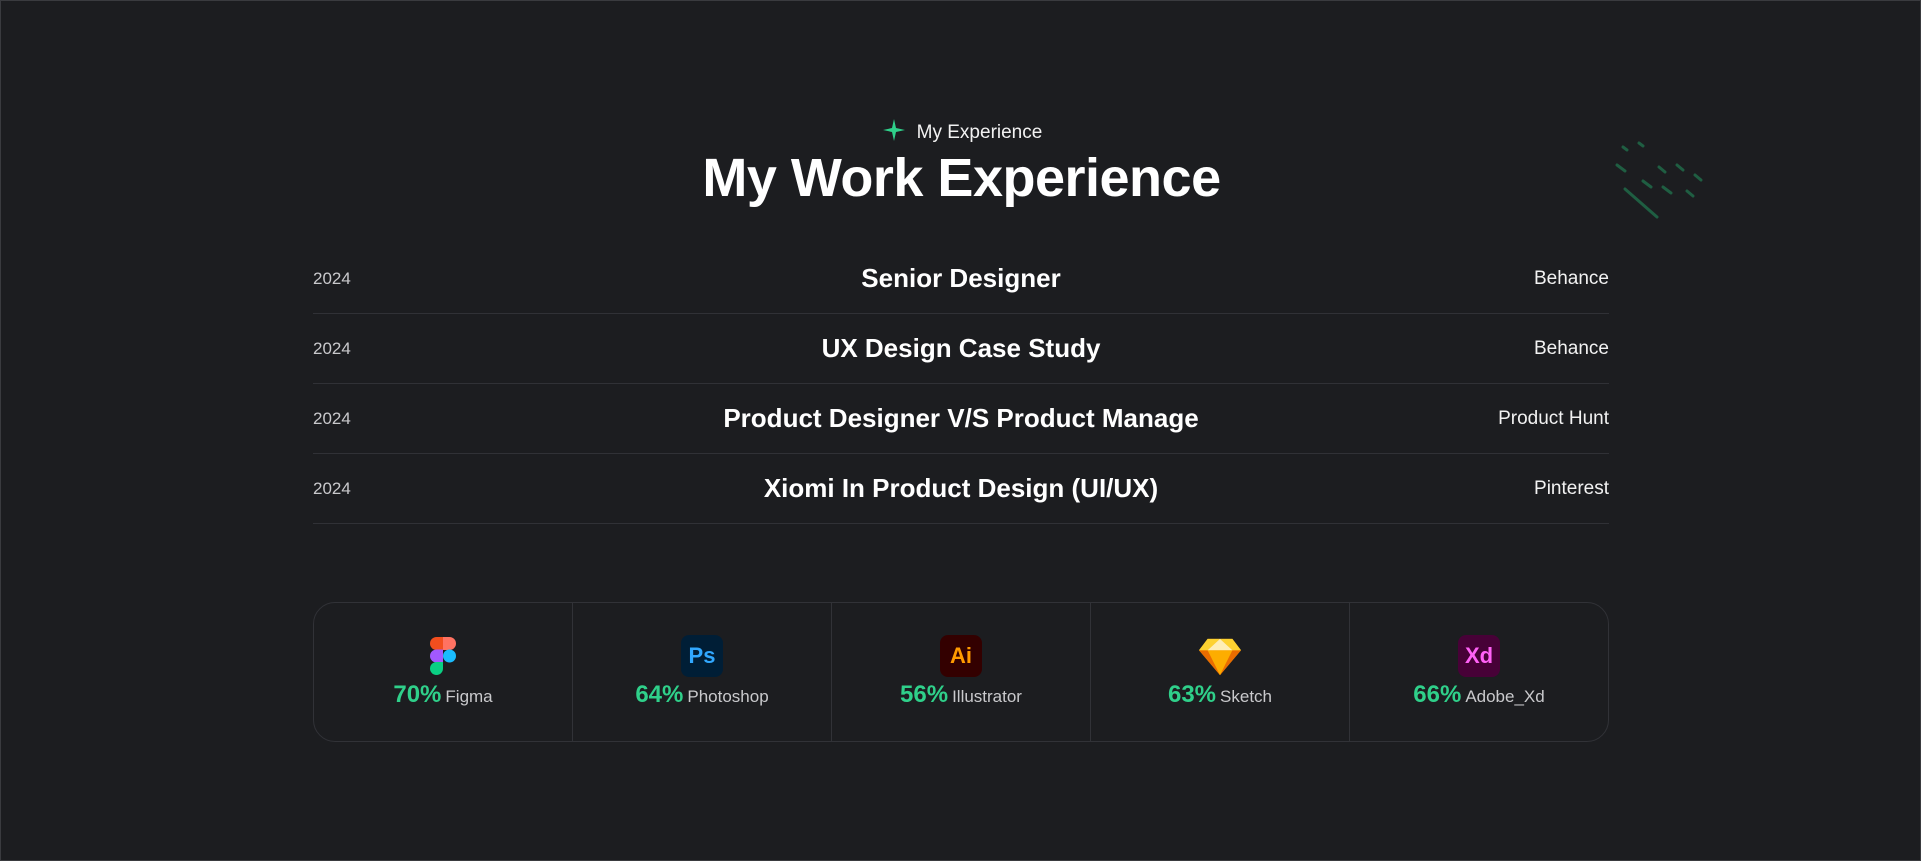  I want to click on experience-row: 2024 Senior Designer Behance, so click(961, 279).